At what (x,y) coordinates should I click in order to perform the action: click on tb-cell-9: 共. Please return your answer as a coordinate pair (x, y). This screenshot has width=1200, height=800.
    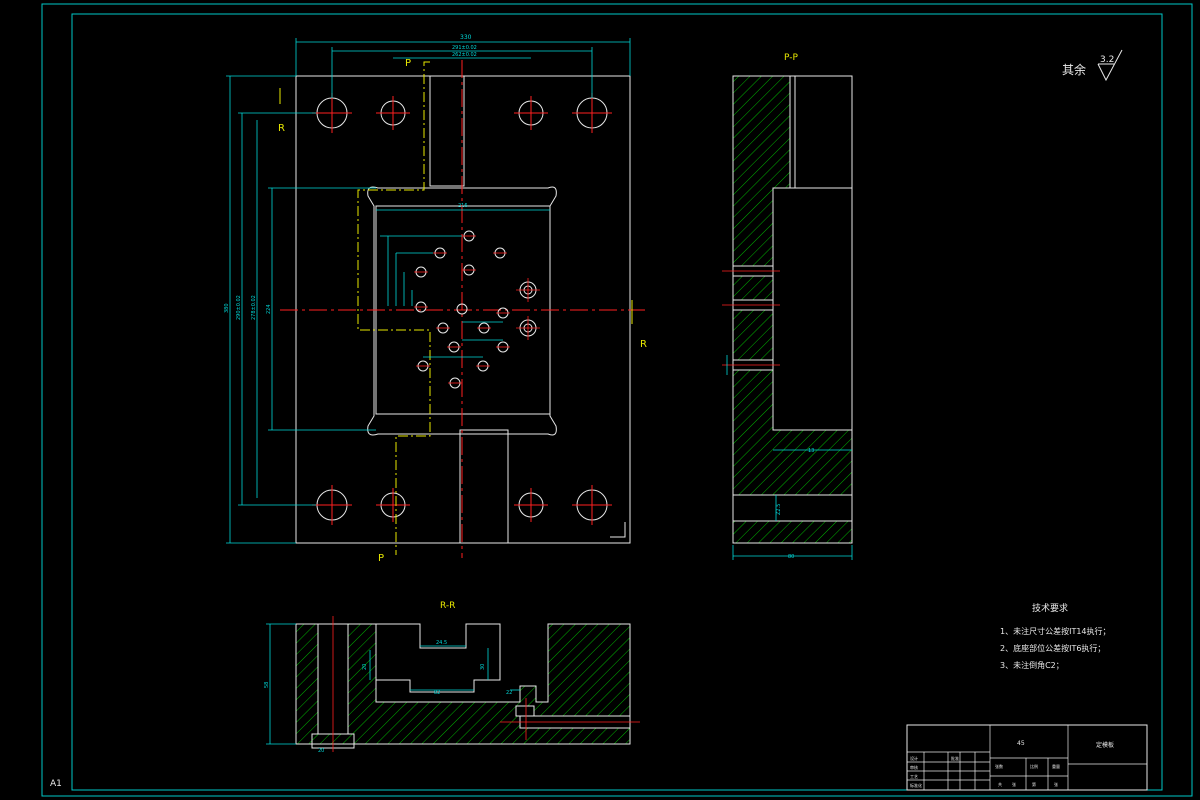
    Looking at the image, I should click on (1000, 784).